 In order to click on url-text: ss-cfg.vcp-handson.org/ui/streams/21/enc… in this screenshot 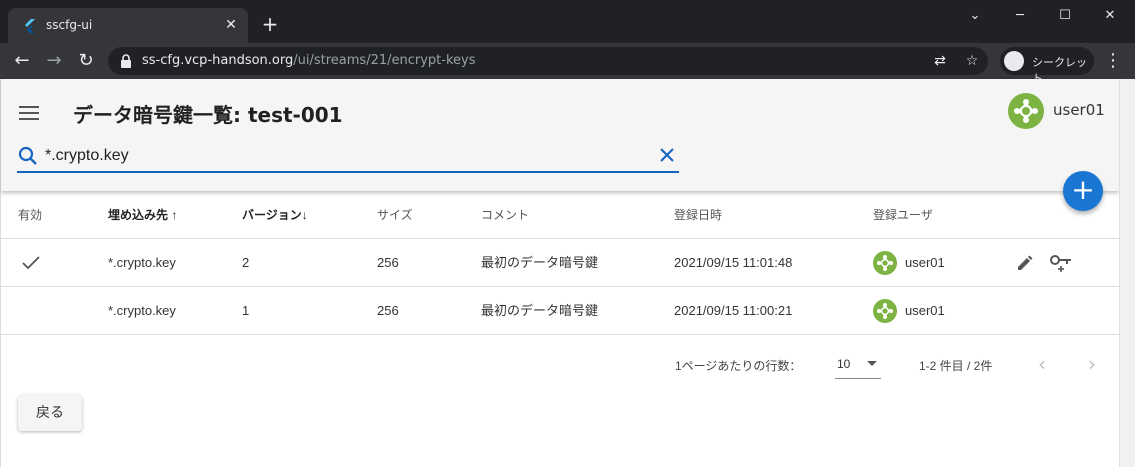, I will do `click(309, 60)`.